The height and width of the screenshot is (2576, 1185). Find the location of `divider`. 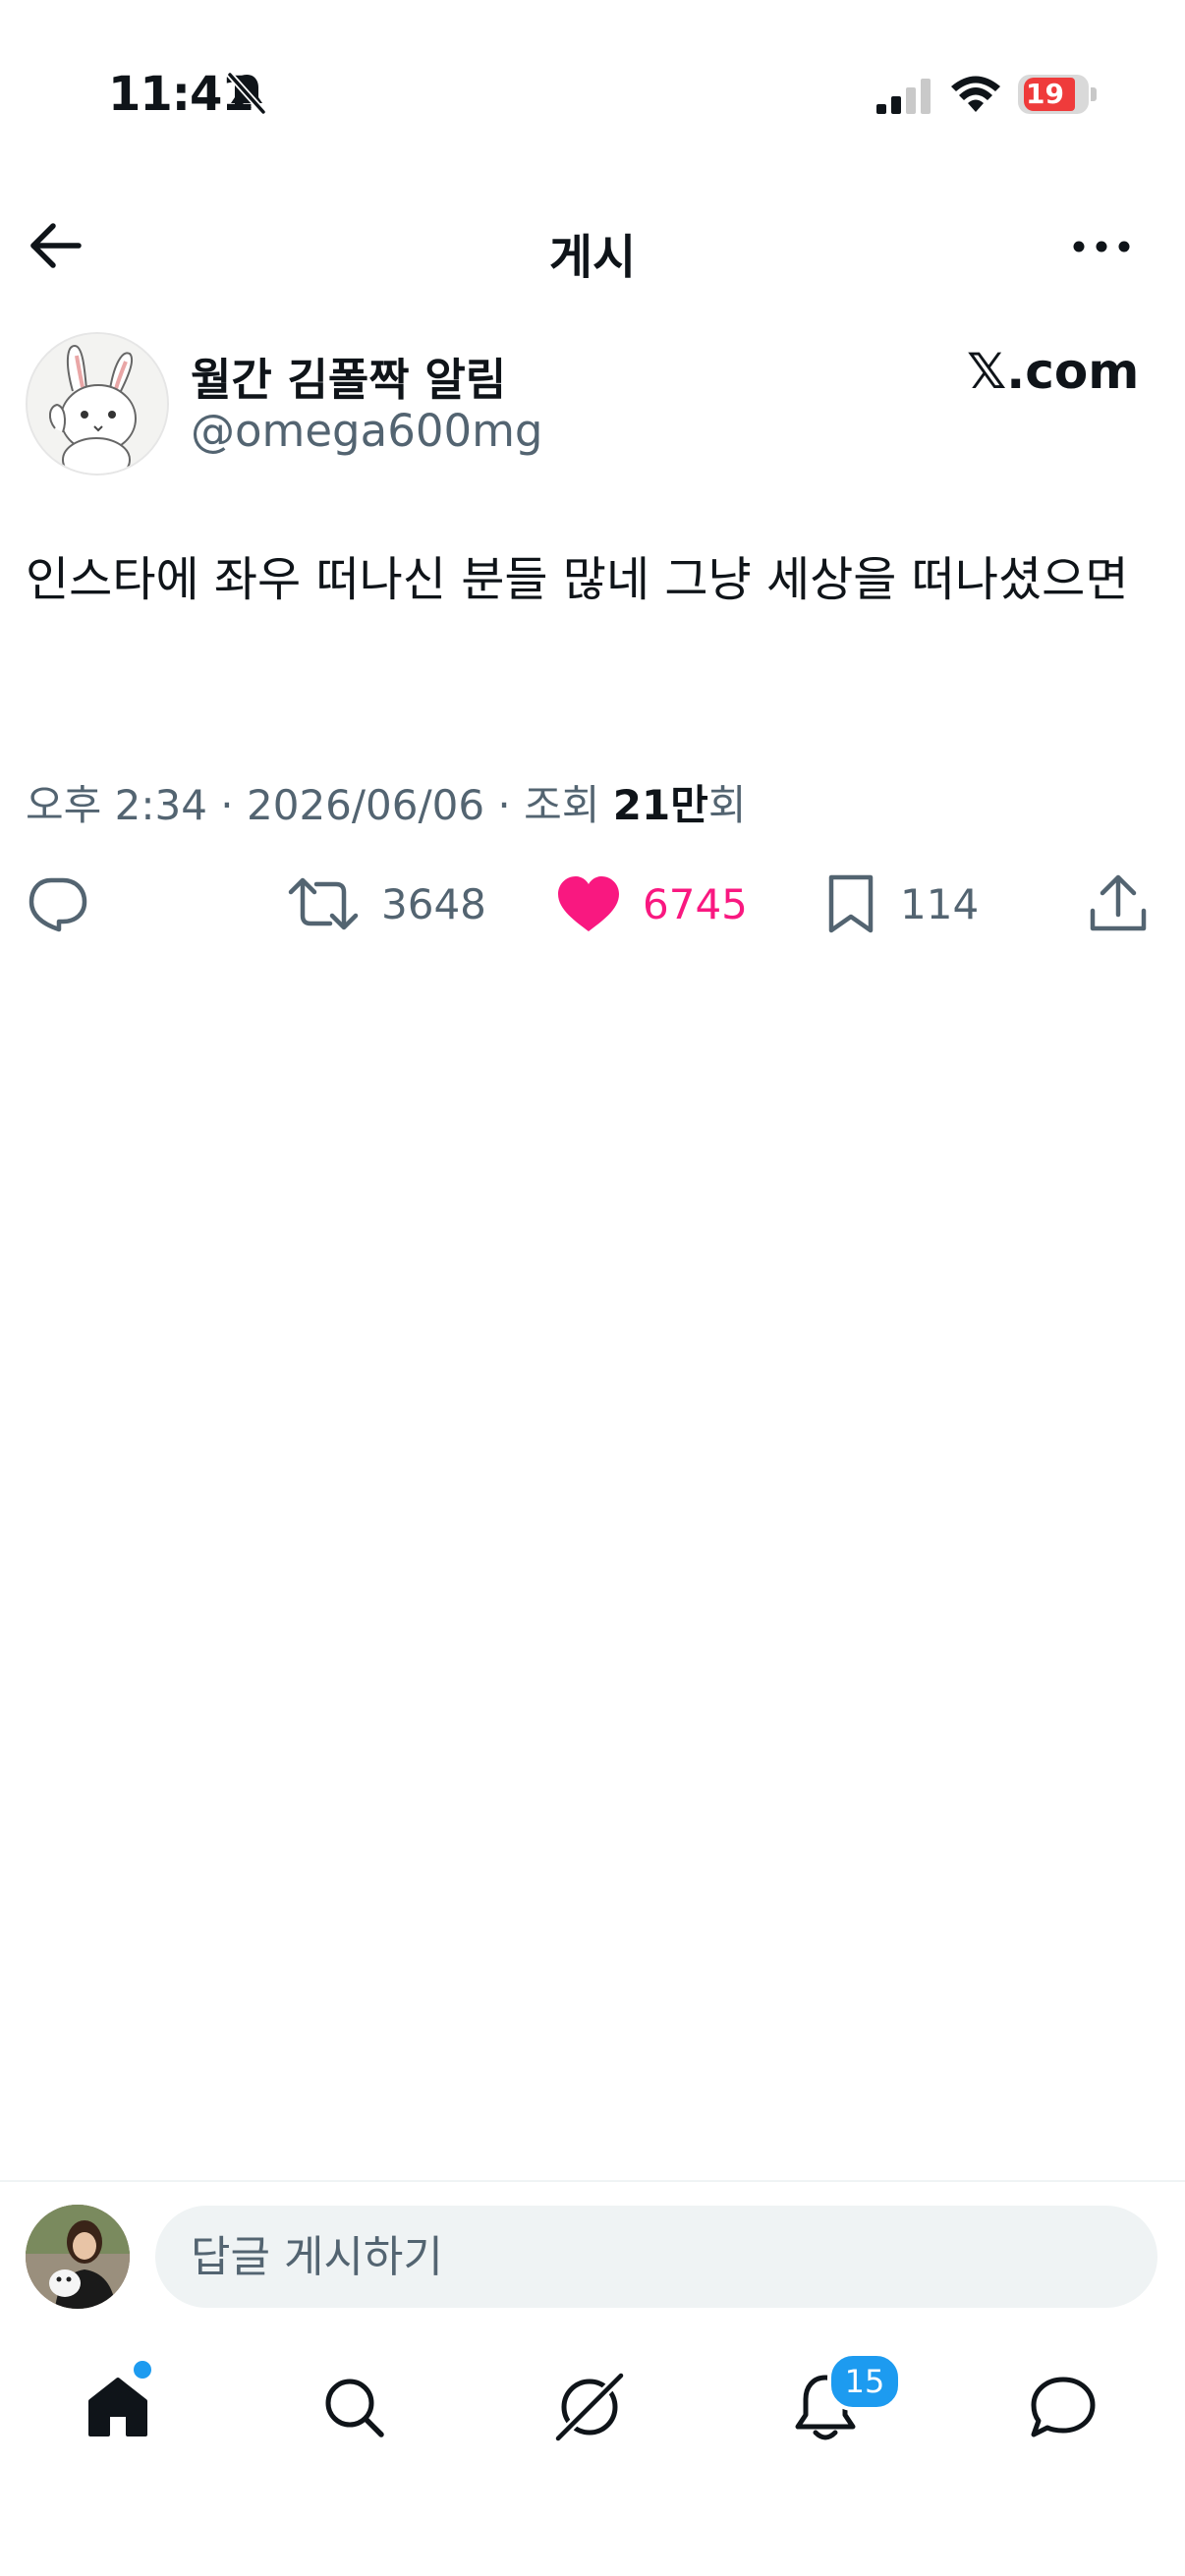

divider is located at coordinates (592, 2181).